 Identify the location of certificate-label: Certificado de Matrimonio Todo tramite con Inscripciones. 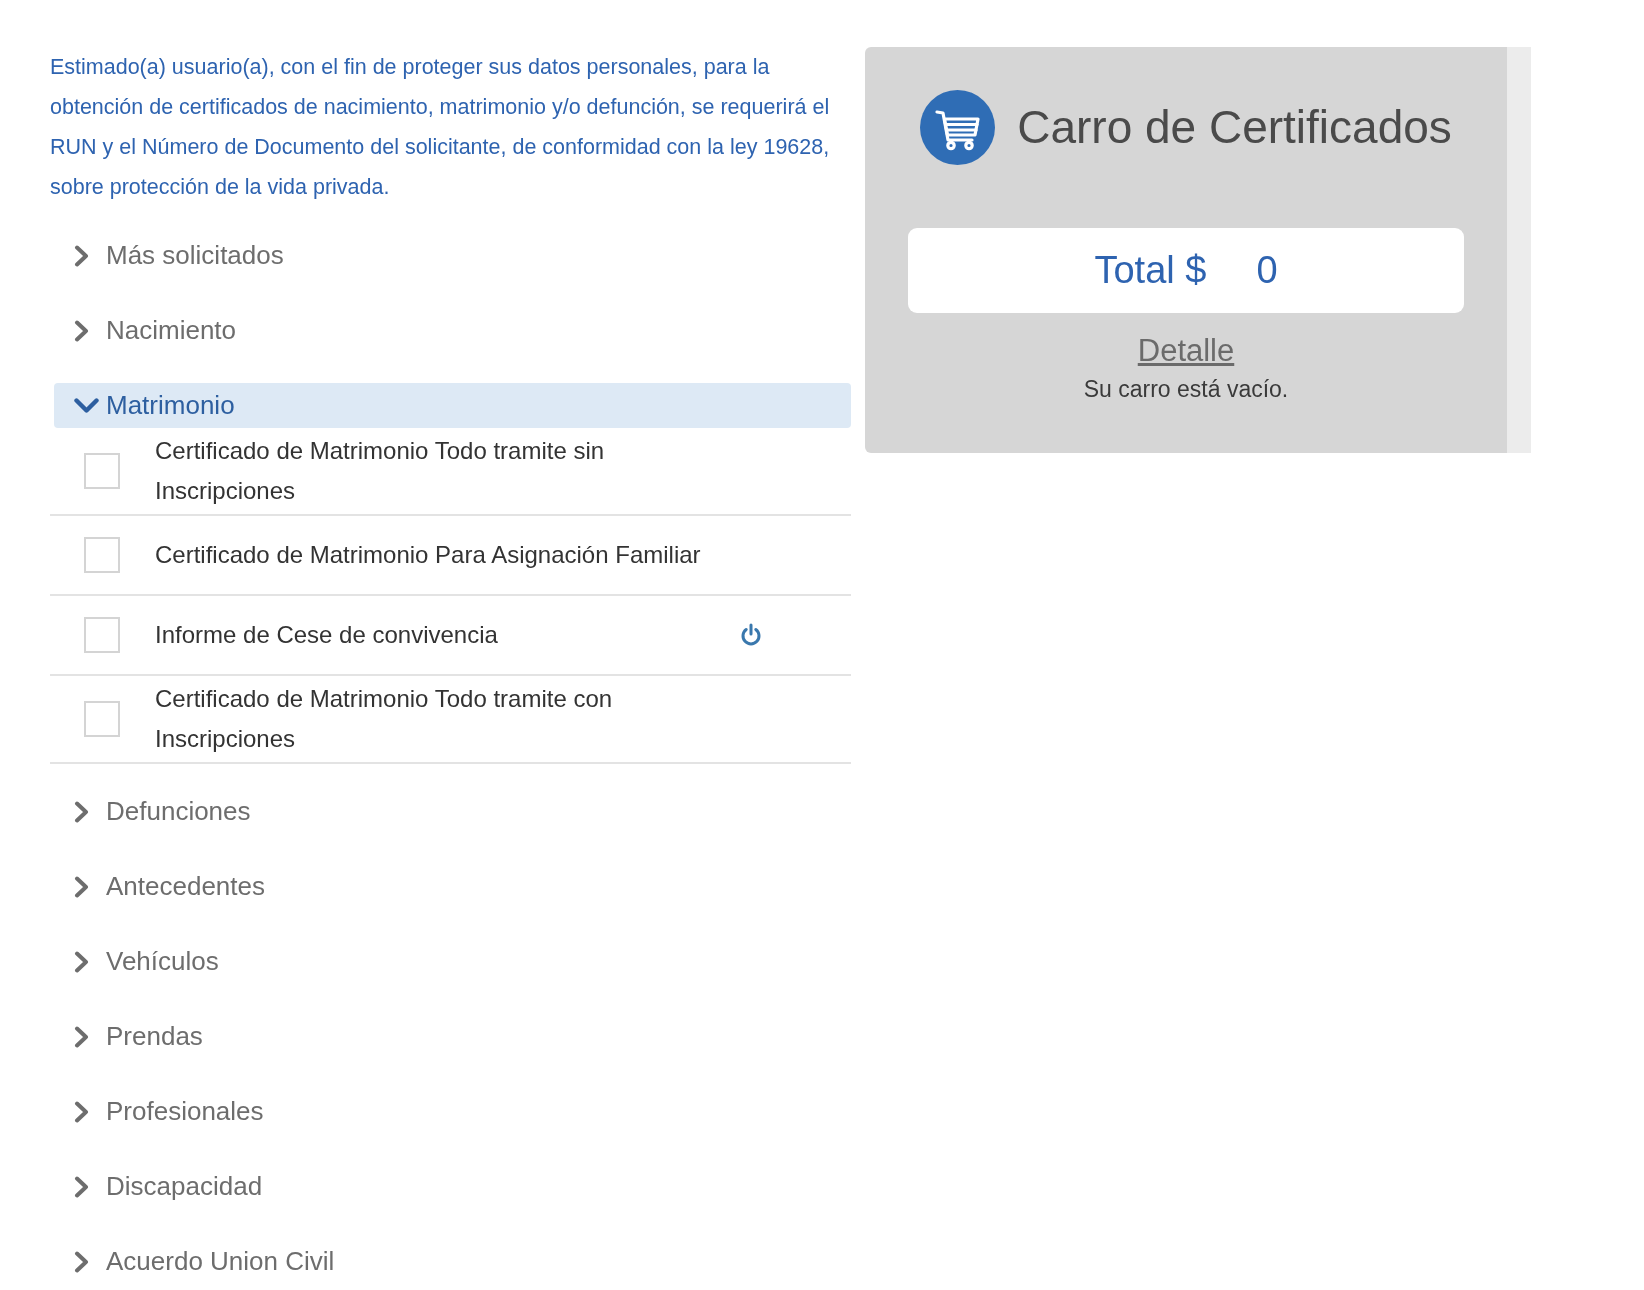
(384, 719).